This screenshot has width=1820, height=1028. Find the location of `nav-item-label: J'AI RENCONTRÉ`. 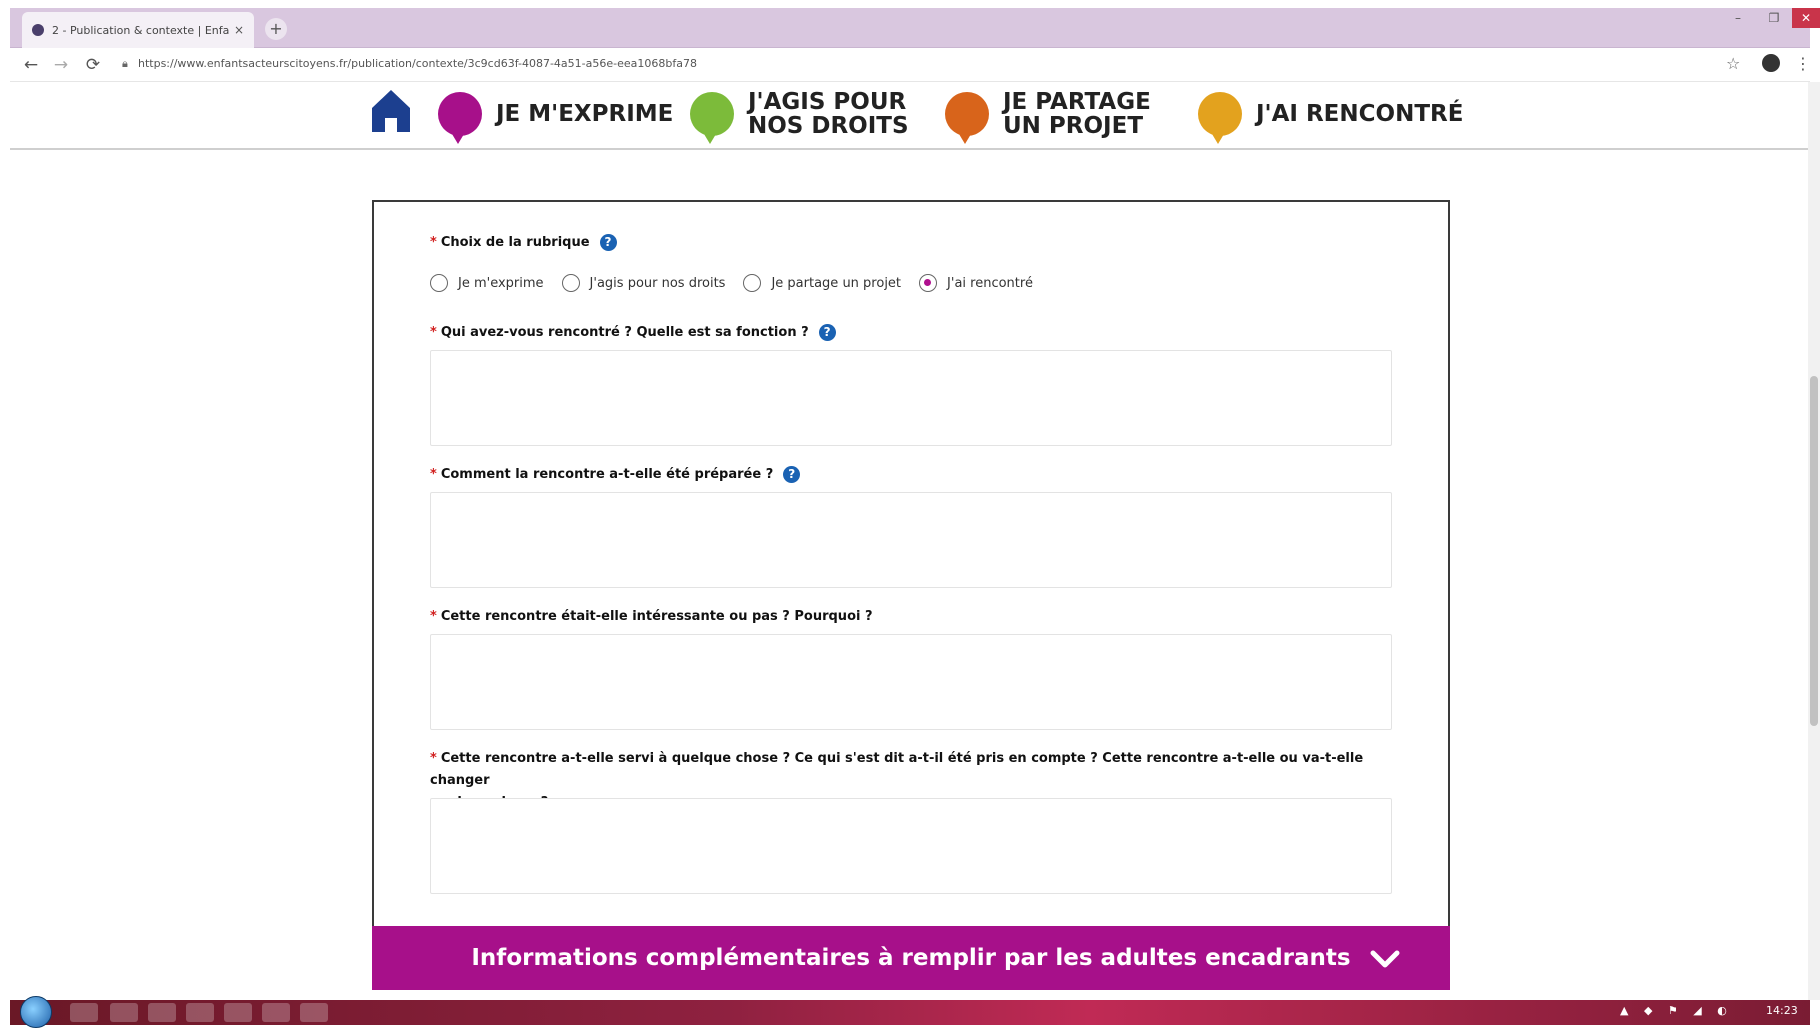

nav-item-label: J'AI RENCONTRÉ is located at coordinates (1359, 114).